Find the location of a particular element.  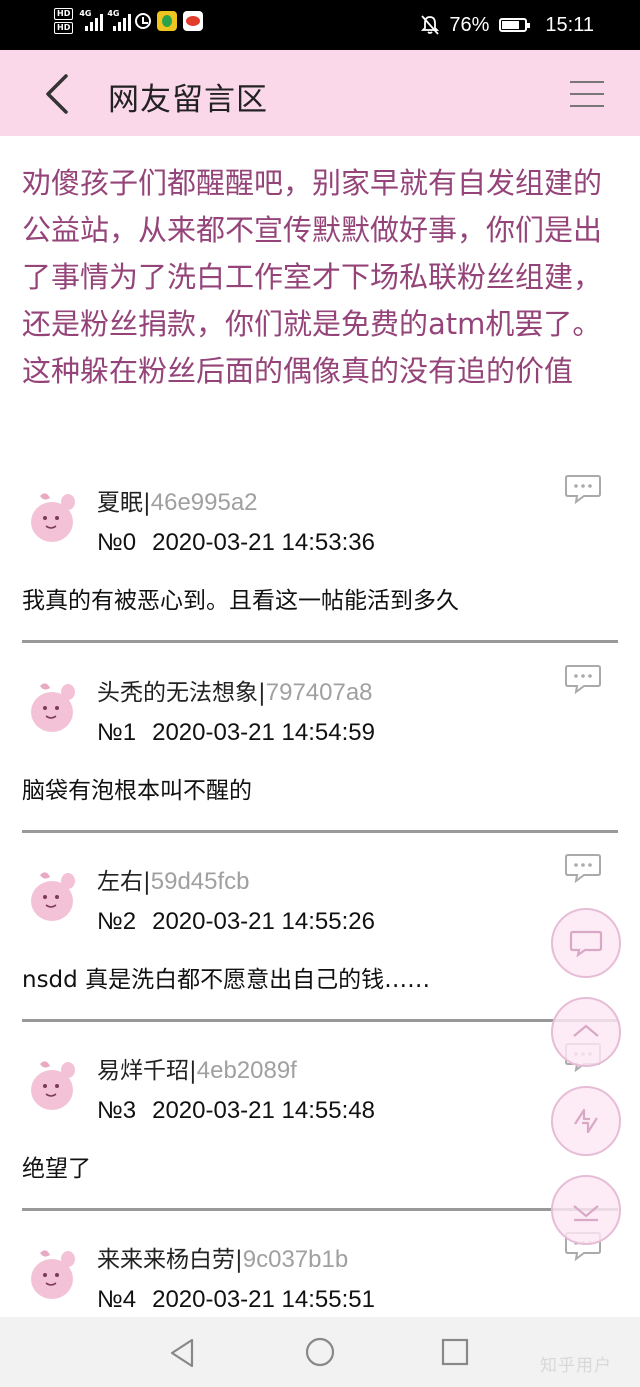

comment-icon is located at coordinates (586, 944).